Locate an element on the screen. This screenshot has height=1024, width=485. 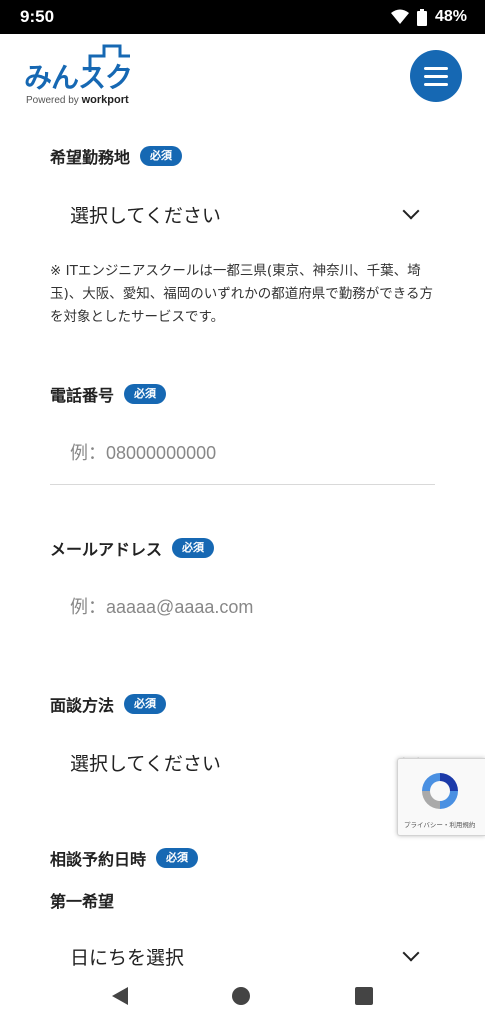
site-header: みんスク Powered by workport is located at coordinates (242, 75).